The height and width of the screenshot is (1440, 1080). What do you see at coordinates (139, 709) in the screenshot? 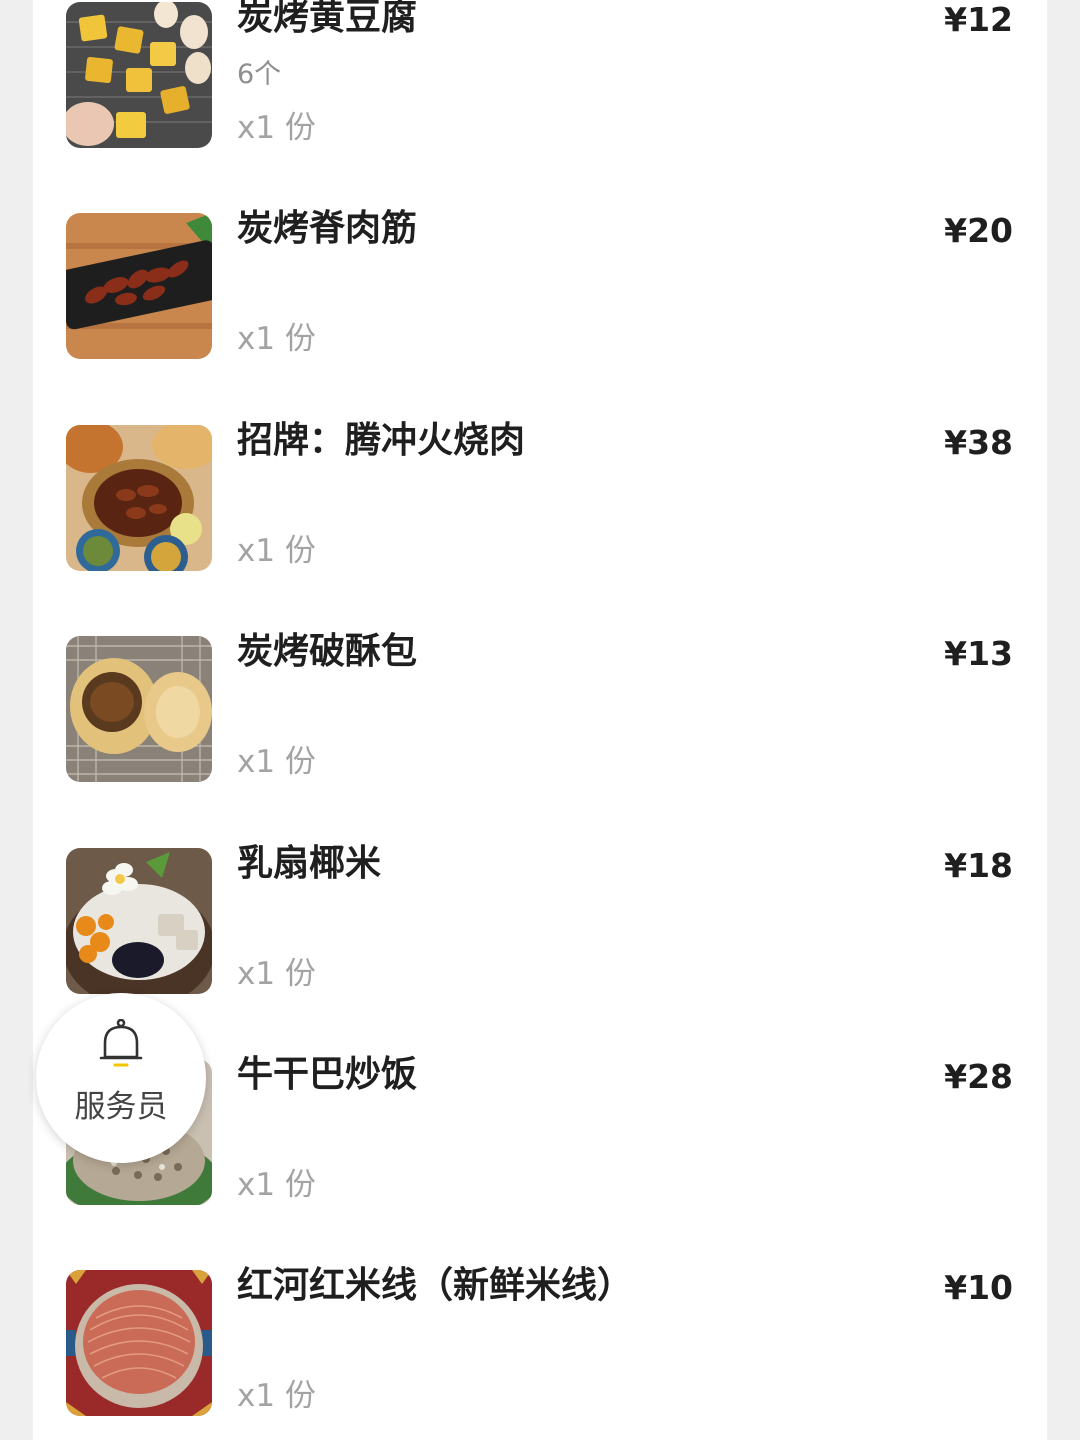
I see `grilled-bun-photo` at bounding box center [139, 709].